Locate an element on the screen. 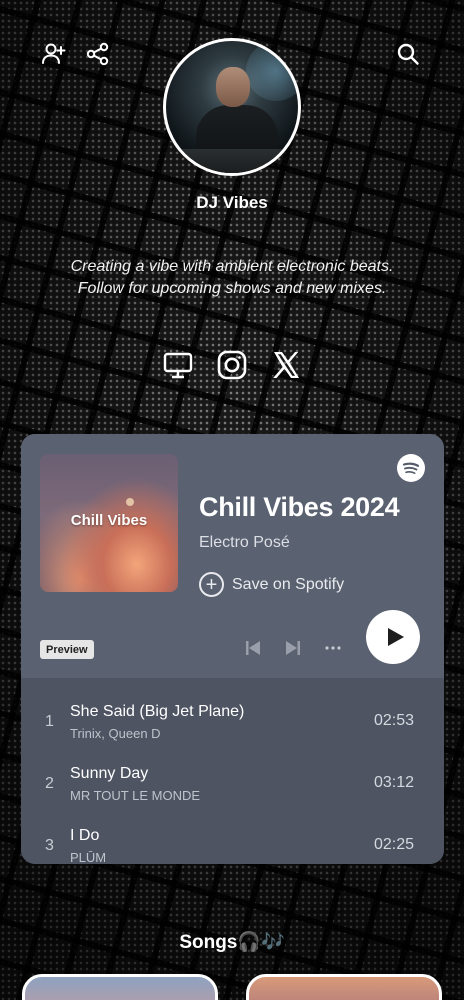  next-track-icon is located at coordinates (293, 648).